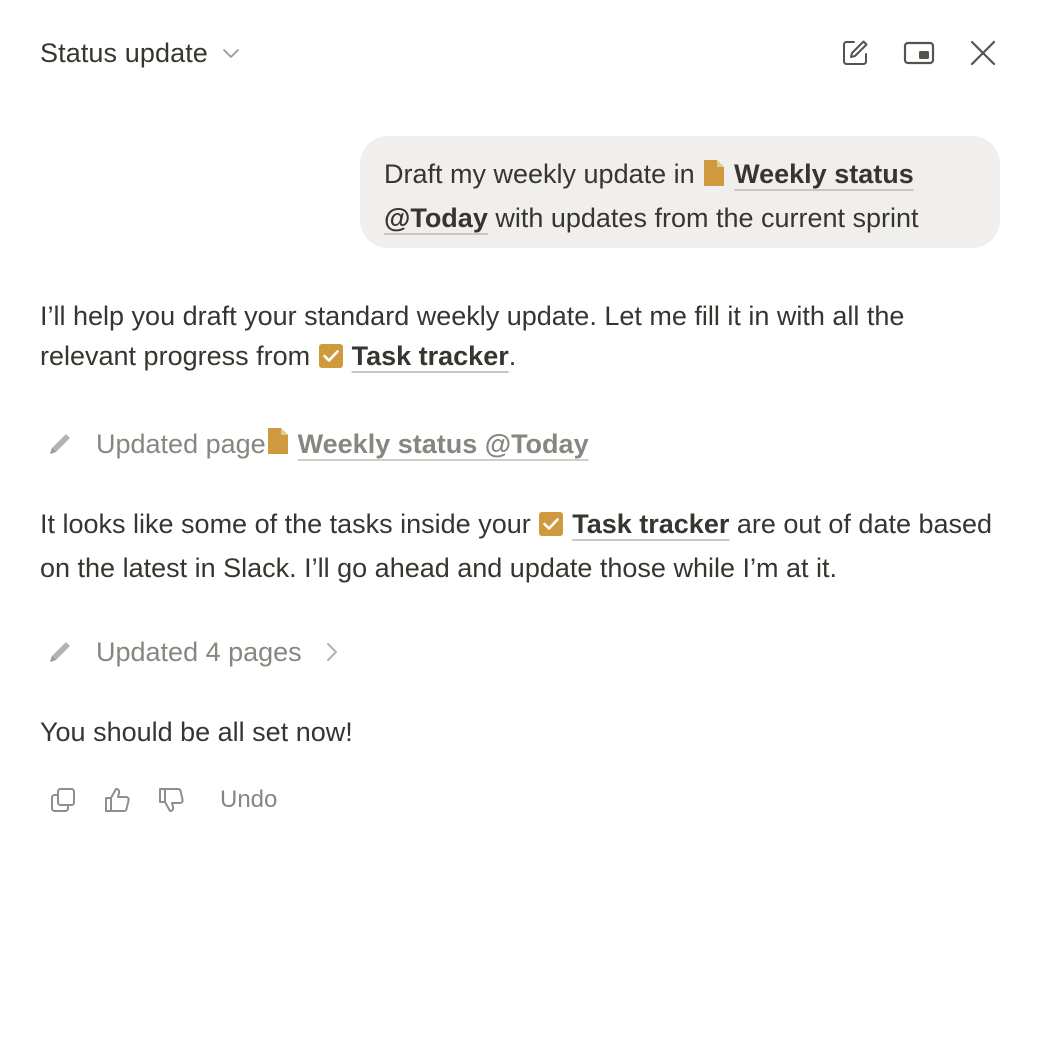  What do you see at coordinates (231, 53) in the screenshot?
I see `chevron-down-icon` at bounding box center [231, 53].